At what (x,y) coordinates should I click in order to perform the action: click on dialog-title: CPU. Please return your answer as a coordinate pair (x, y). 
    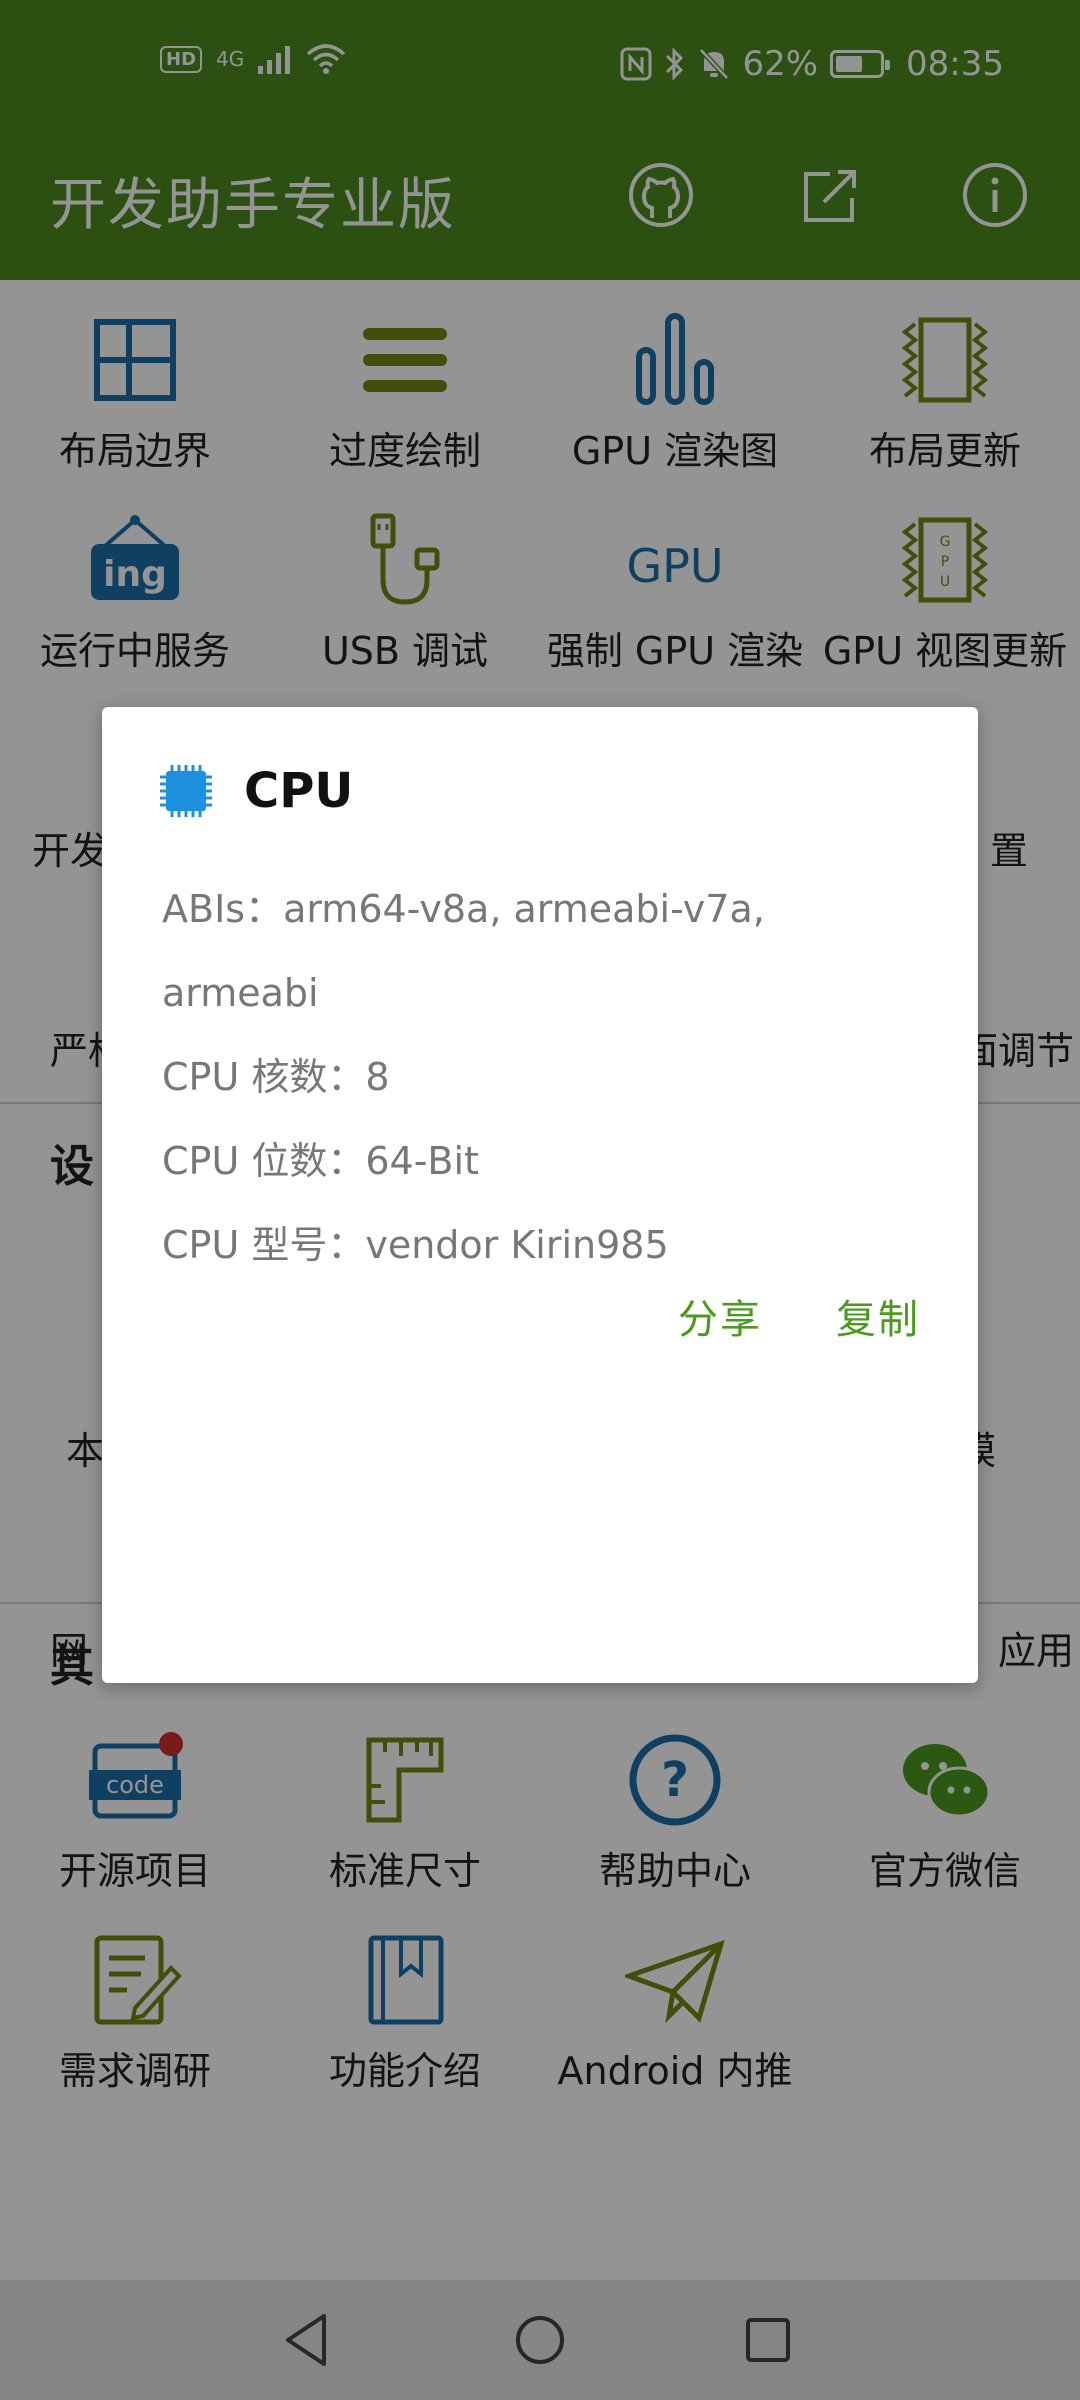
    Looking at the image, I should click on (299, 791).